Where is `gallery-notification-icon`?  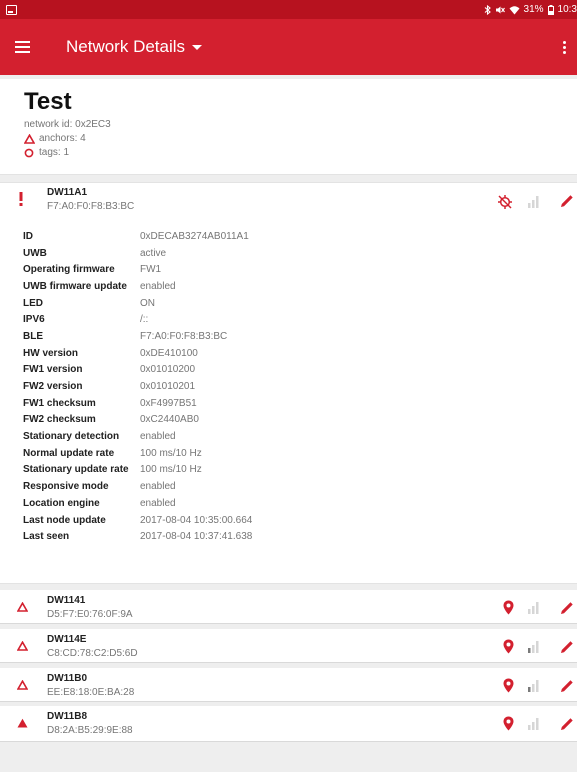 gallery-notification-icon is located at coordinates (11, 9).